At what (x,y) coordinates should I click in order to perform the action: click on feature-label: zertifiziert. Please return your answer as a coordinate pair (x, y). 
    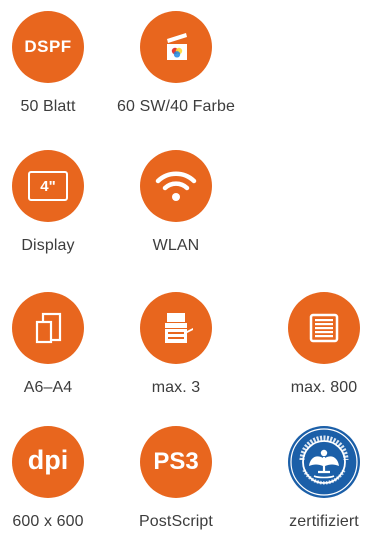
    Looking at the image, I should click on (324, 521).